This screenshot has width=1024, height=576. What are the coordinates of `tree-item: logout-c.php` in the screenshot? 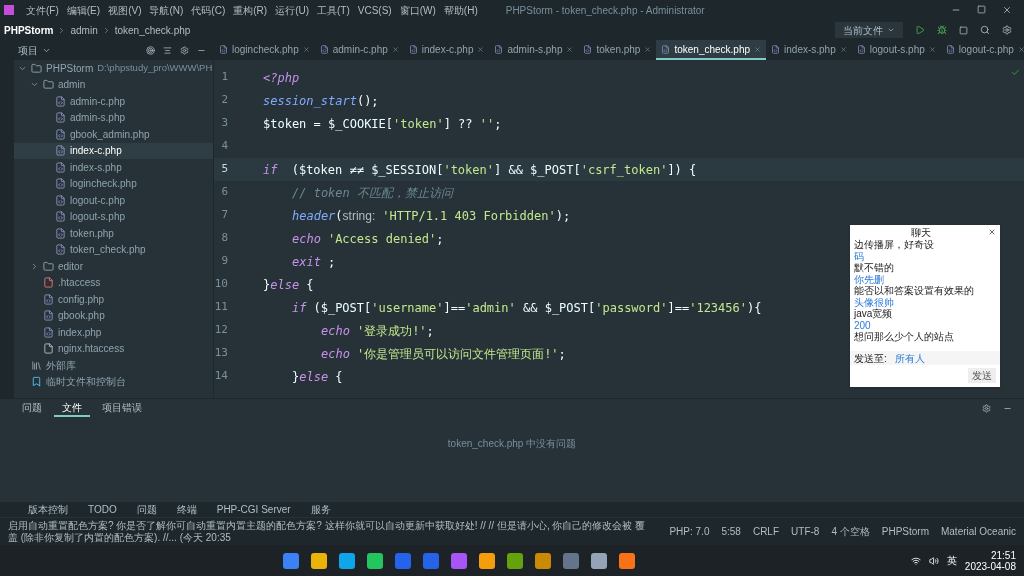 It's located at (113, 200).